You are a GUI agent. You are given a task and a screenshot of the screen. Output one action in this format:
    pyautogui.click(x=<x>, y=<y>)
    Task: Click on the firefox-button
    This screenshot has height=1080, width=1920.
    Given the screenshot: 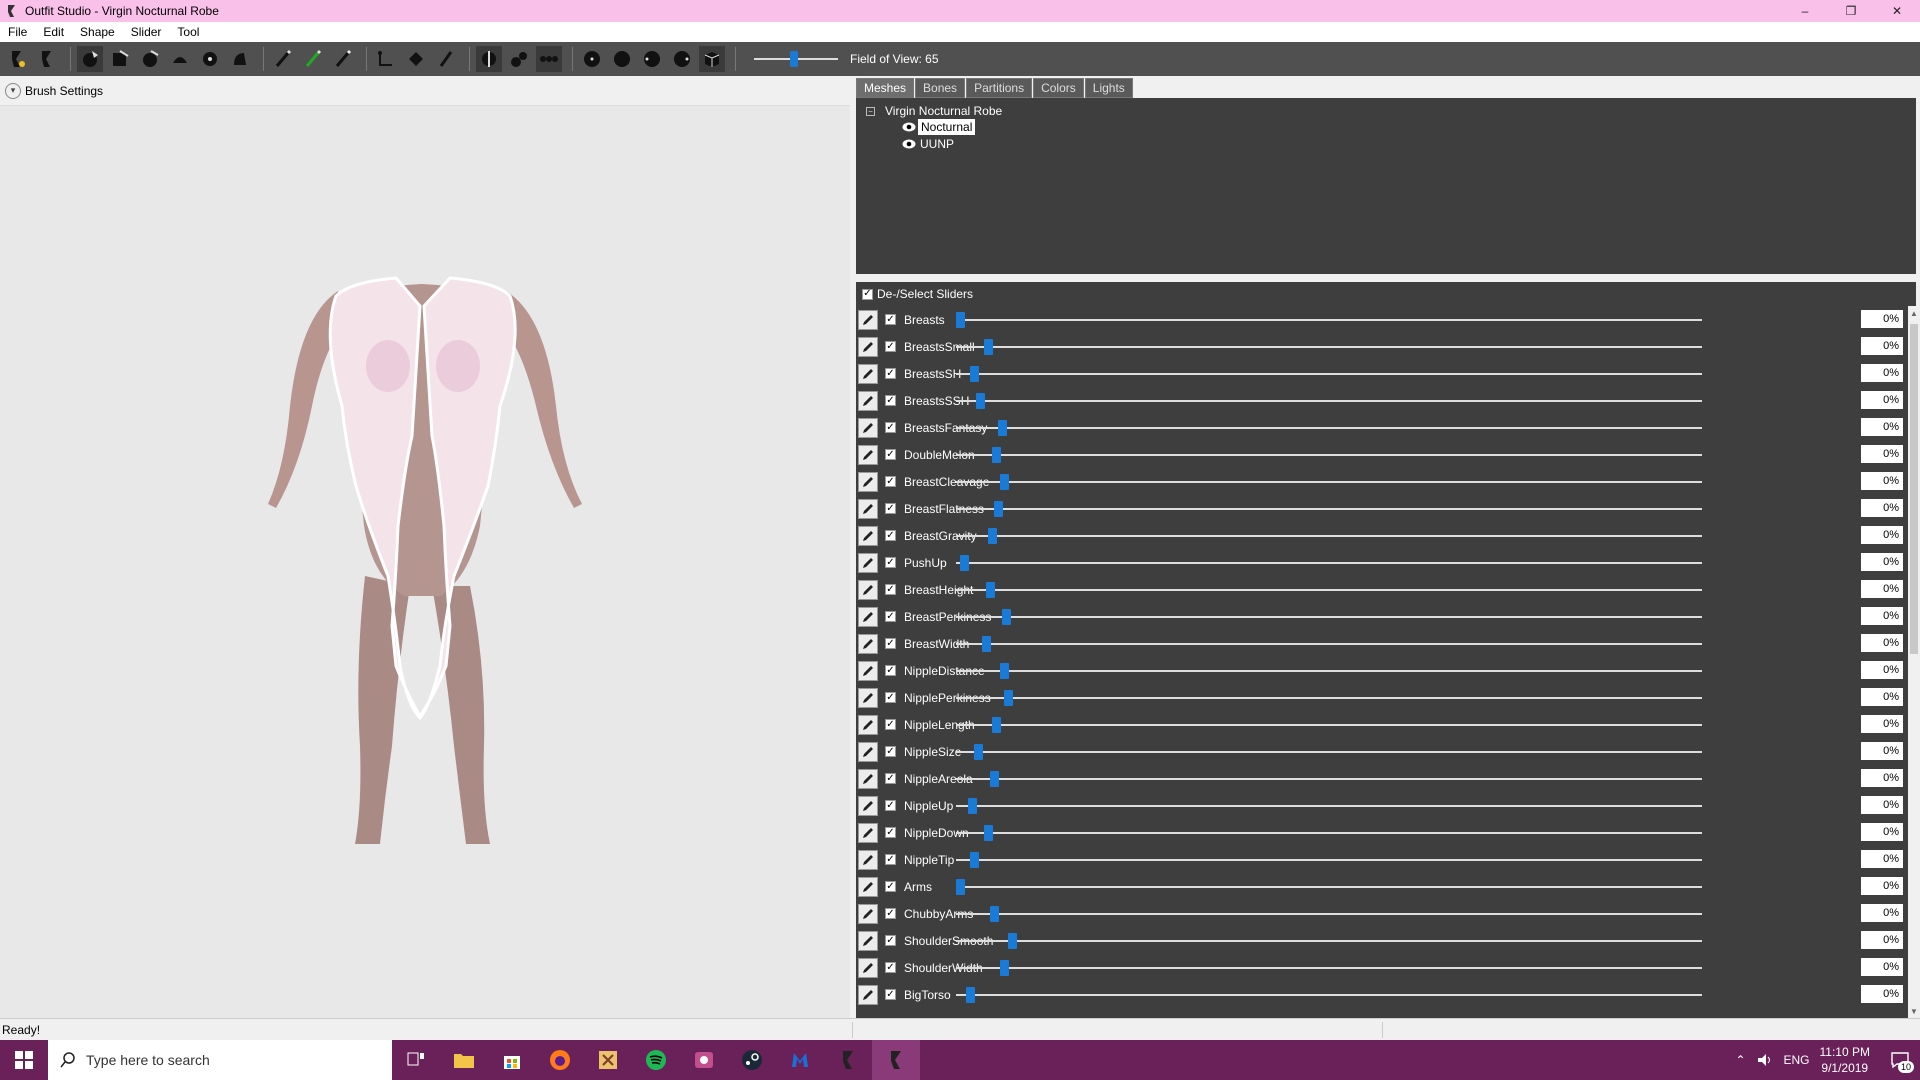 What is the action you would take?
    pyautogui.click(x=560, y=1060)
    